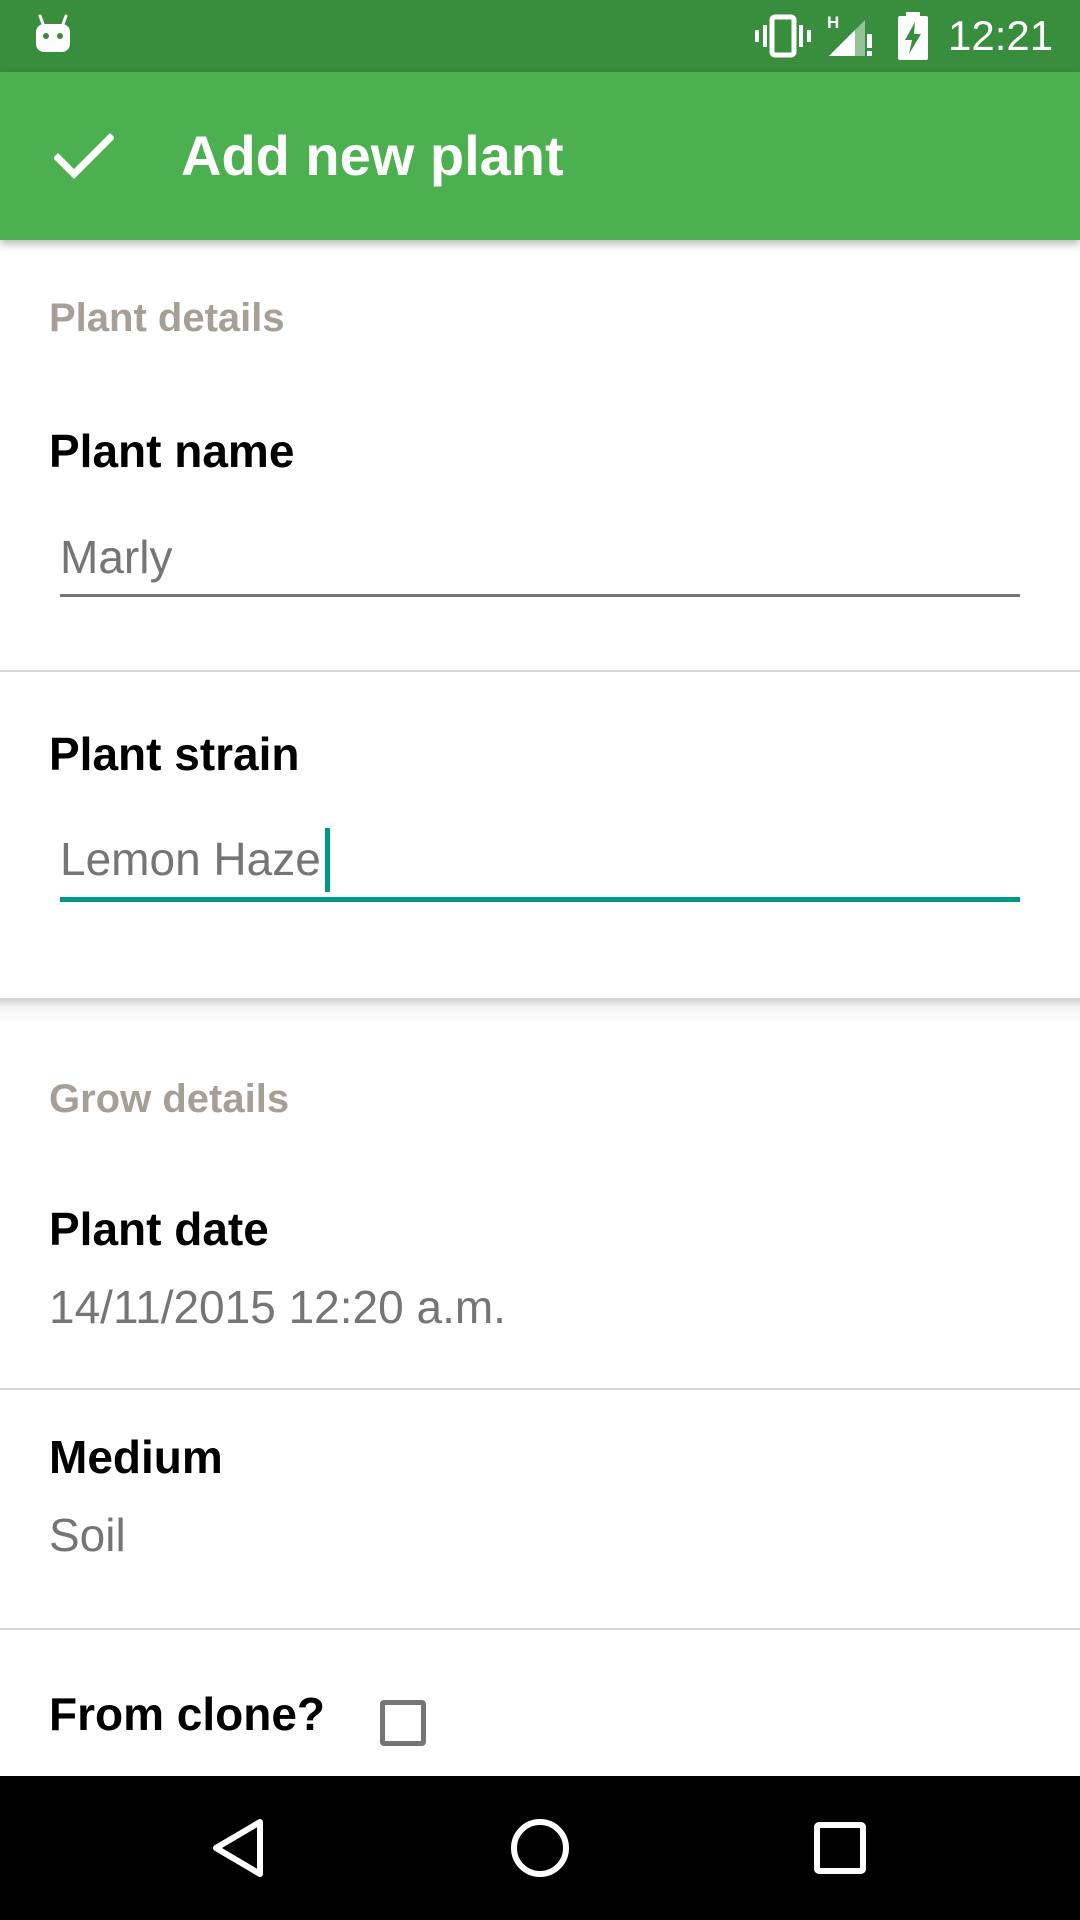 The width and height of the screenshot is (1080, 1920). What do you see at coordinates (327, 860) in the screenshot?
I see `text-cursor` at bounding box center [327, 860].